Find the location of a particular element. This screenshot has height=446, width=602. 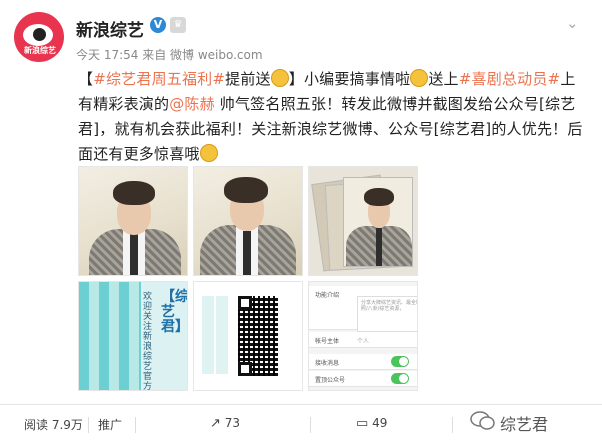

grin-emoji-icon is located at coordinates (419, 78).